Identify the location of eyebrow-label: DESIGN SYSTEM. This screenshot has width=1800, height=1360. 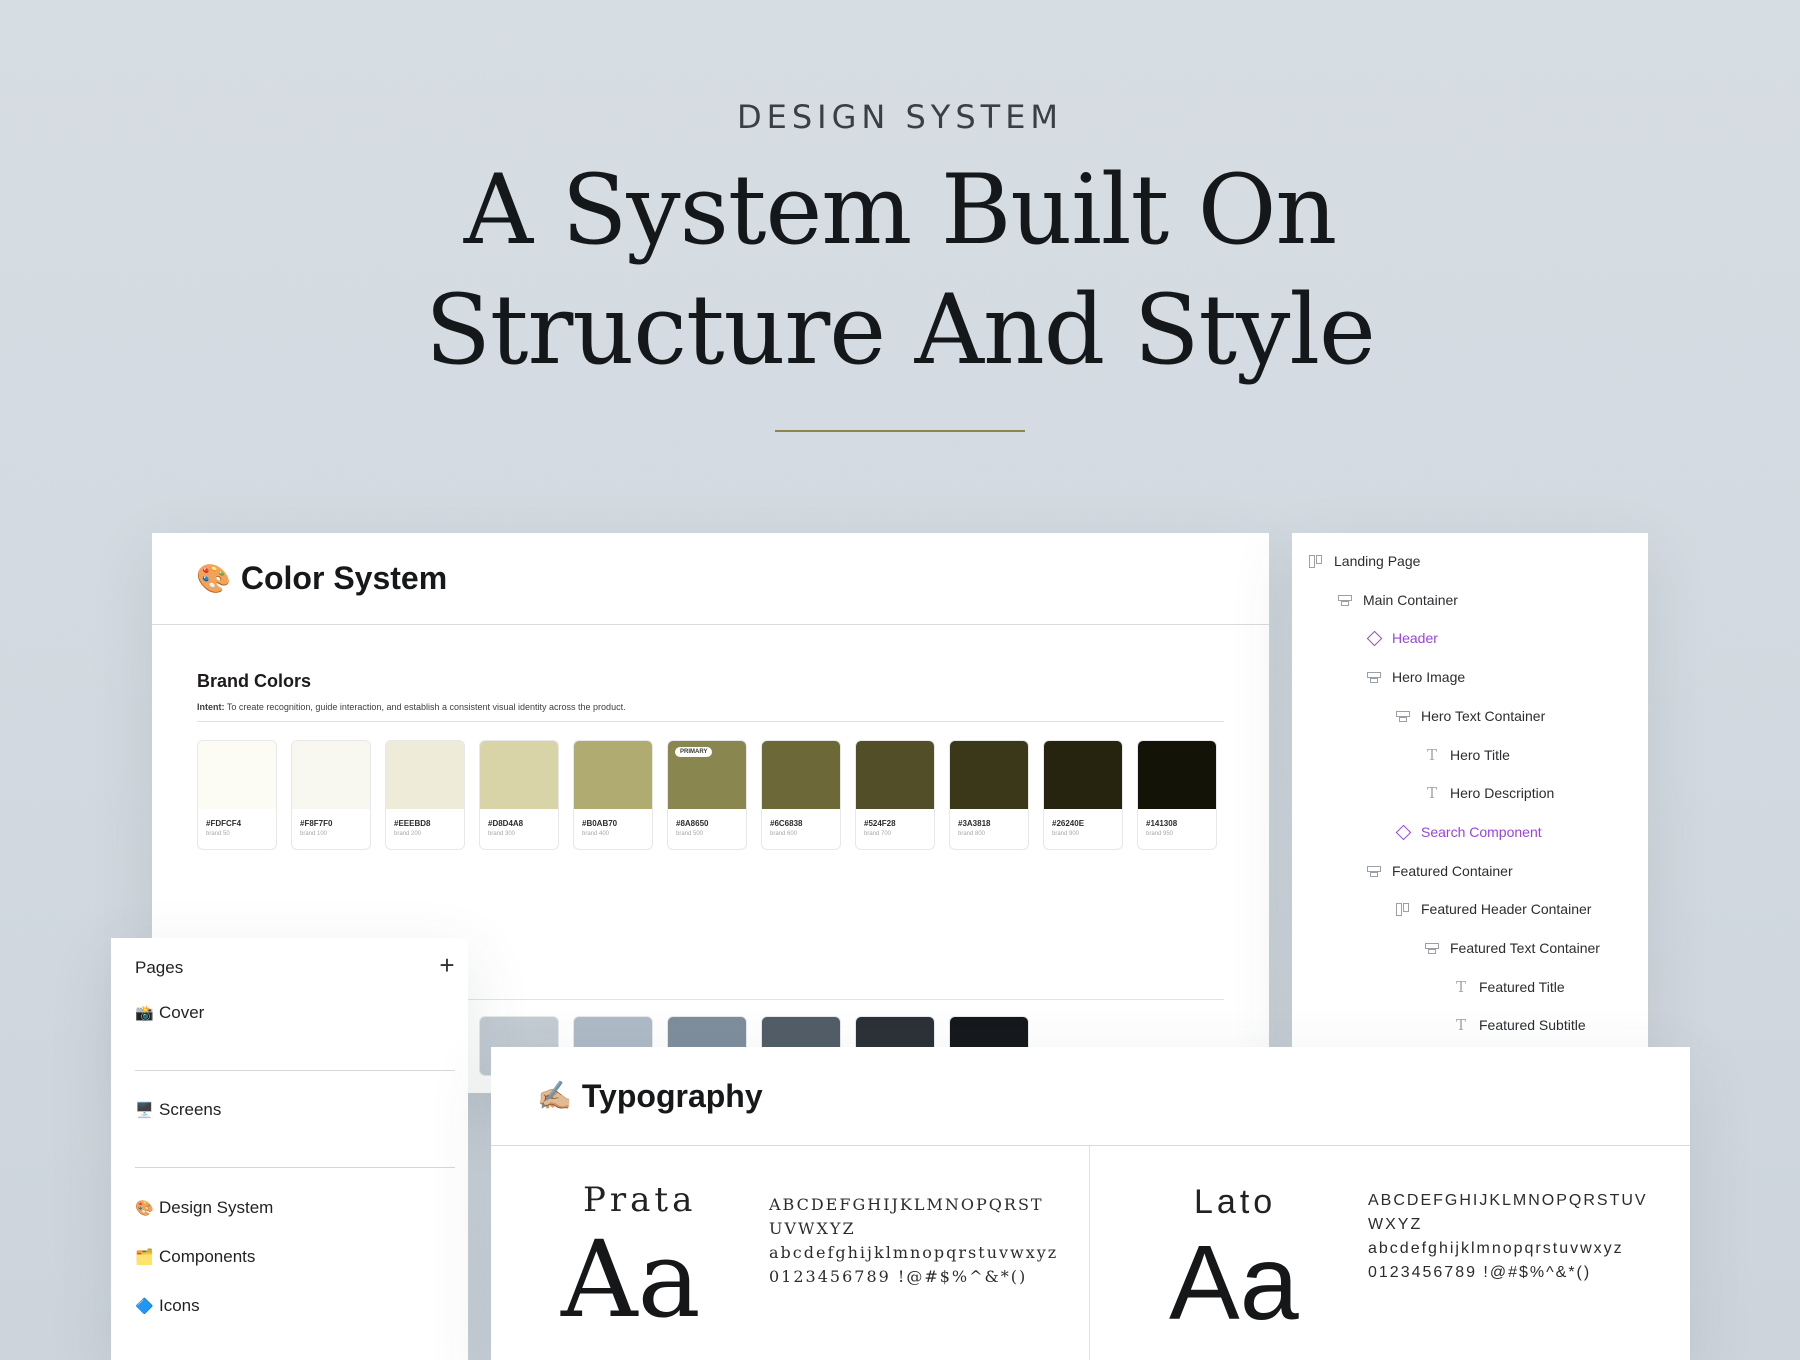
(900, 117).